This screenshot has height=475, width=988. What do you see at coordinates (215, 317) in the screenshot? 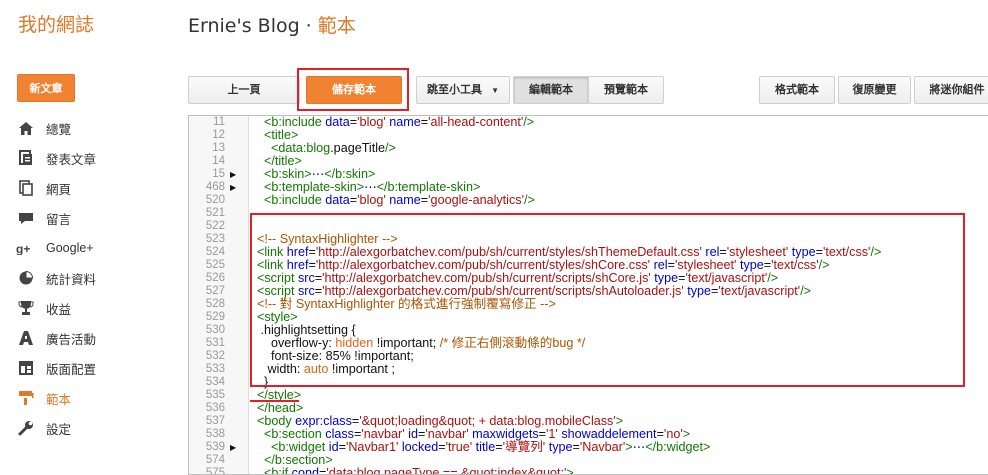
I see `line-number: 529` at bounding box center [215, 317].